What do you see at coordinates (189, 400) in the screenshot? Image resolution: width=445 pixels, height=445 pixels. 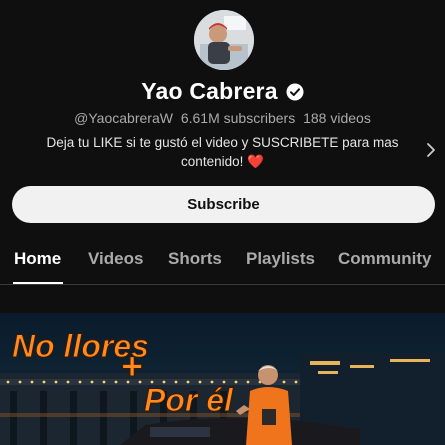 I see `featured-title-line2: Por él` at bounding box center [189, 400].